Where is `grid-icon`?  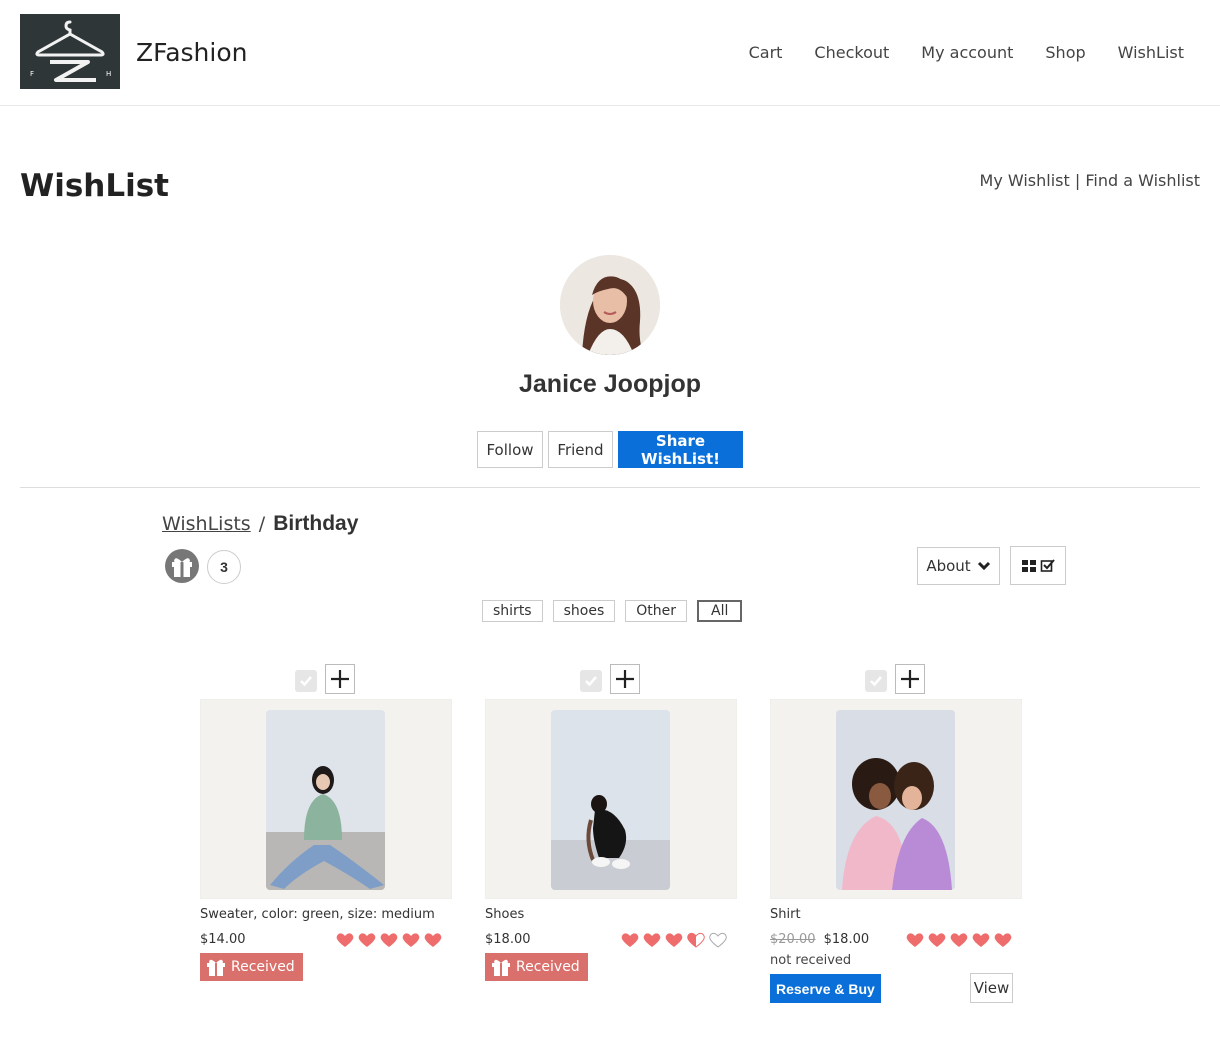
grid-icon is located at coordinates (1028, 565).